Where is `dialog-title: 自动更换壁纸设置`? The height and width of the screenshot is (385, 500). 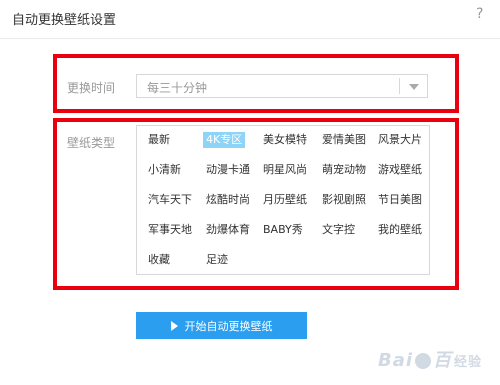 dialog-title: 自动更换壁纸设置 is located at coordinates (64, 20).